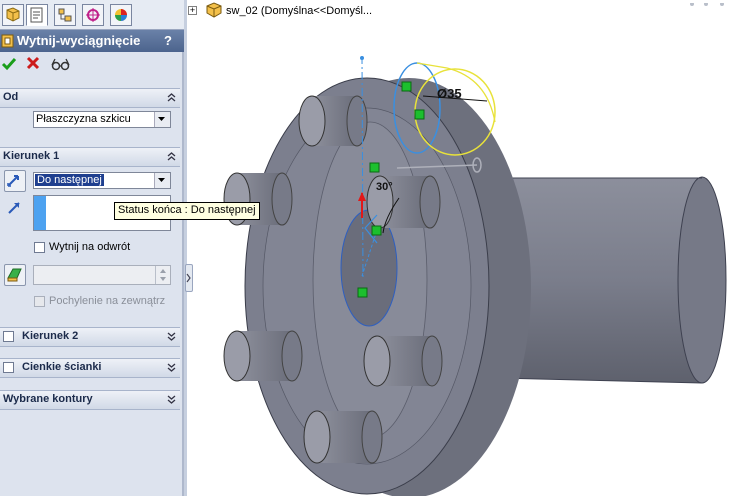  What do you see at coordinates (403, 361) in the screenshot?
I see `boss-lower-right` at bounding box center [403, 361].